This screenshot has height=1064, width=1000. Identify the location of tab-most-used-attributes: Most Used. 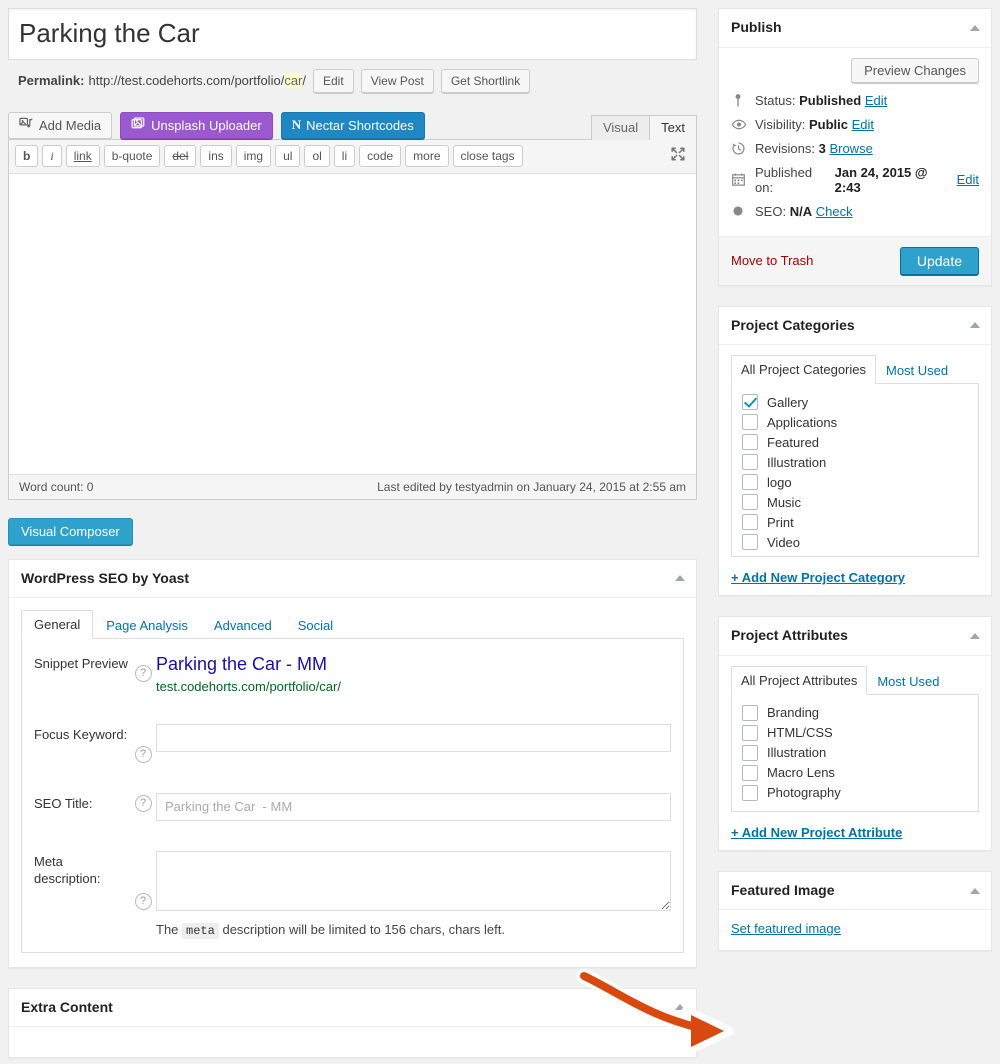
(908, 681).